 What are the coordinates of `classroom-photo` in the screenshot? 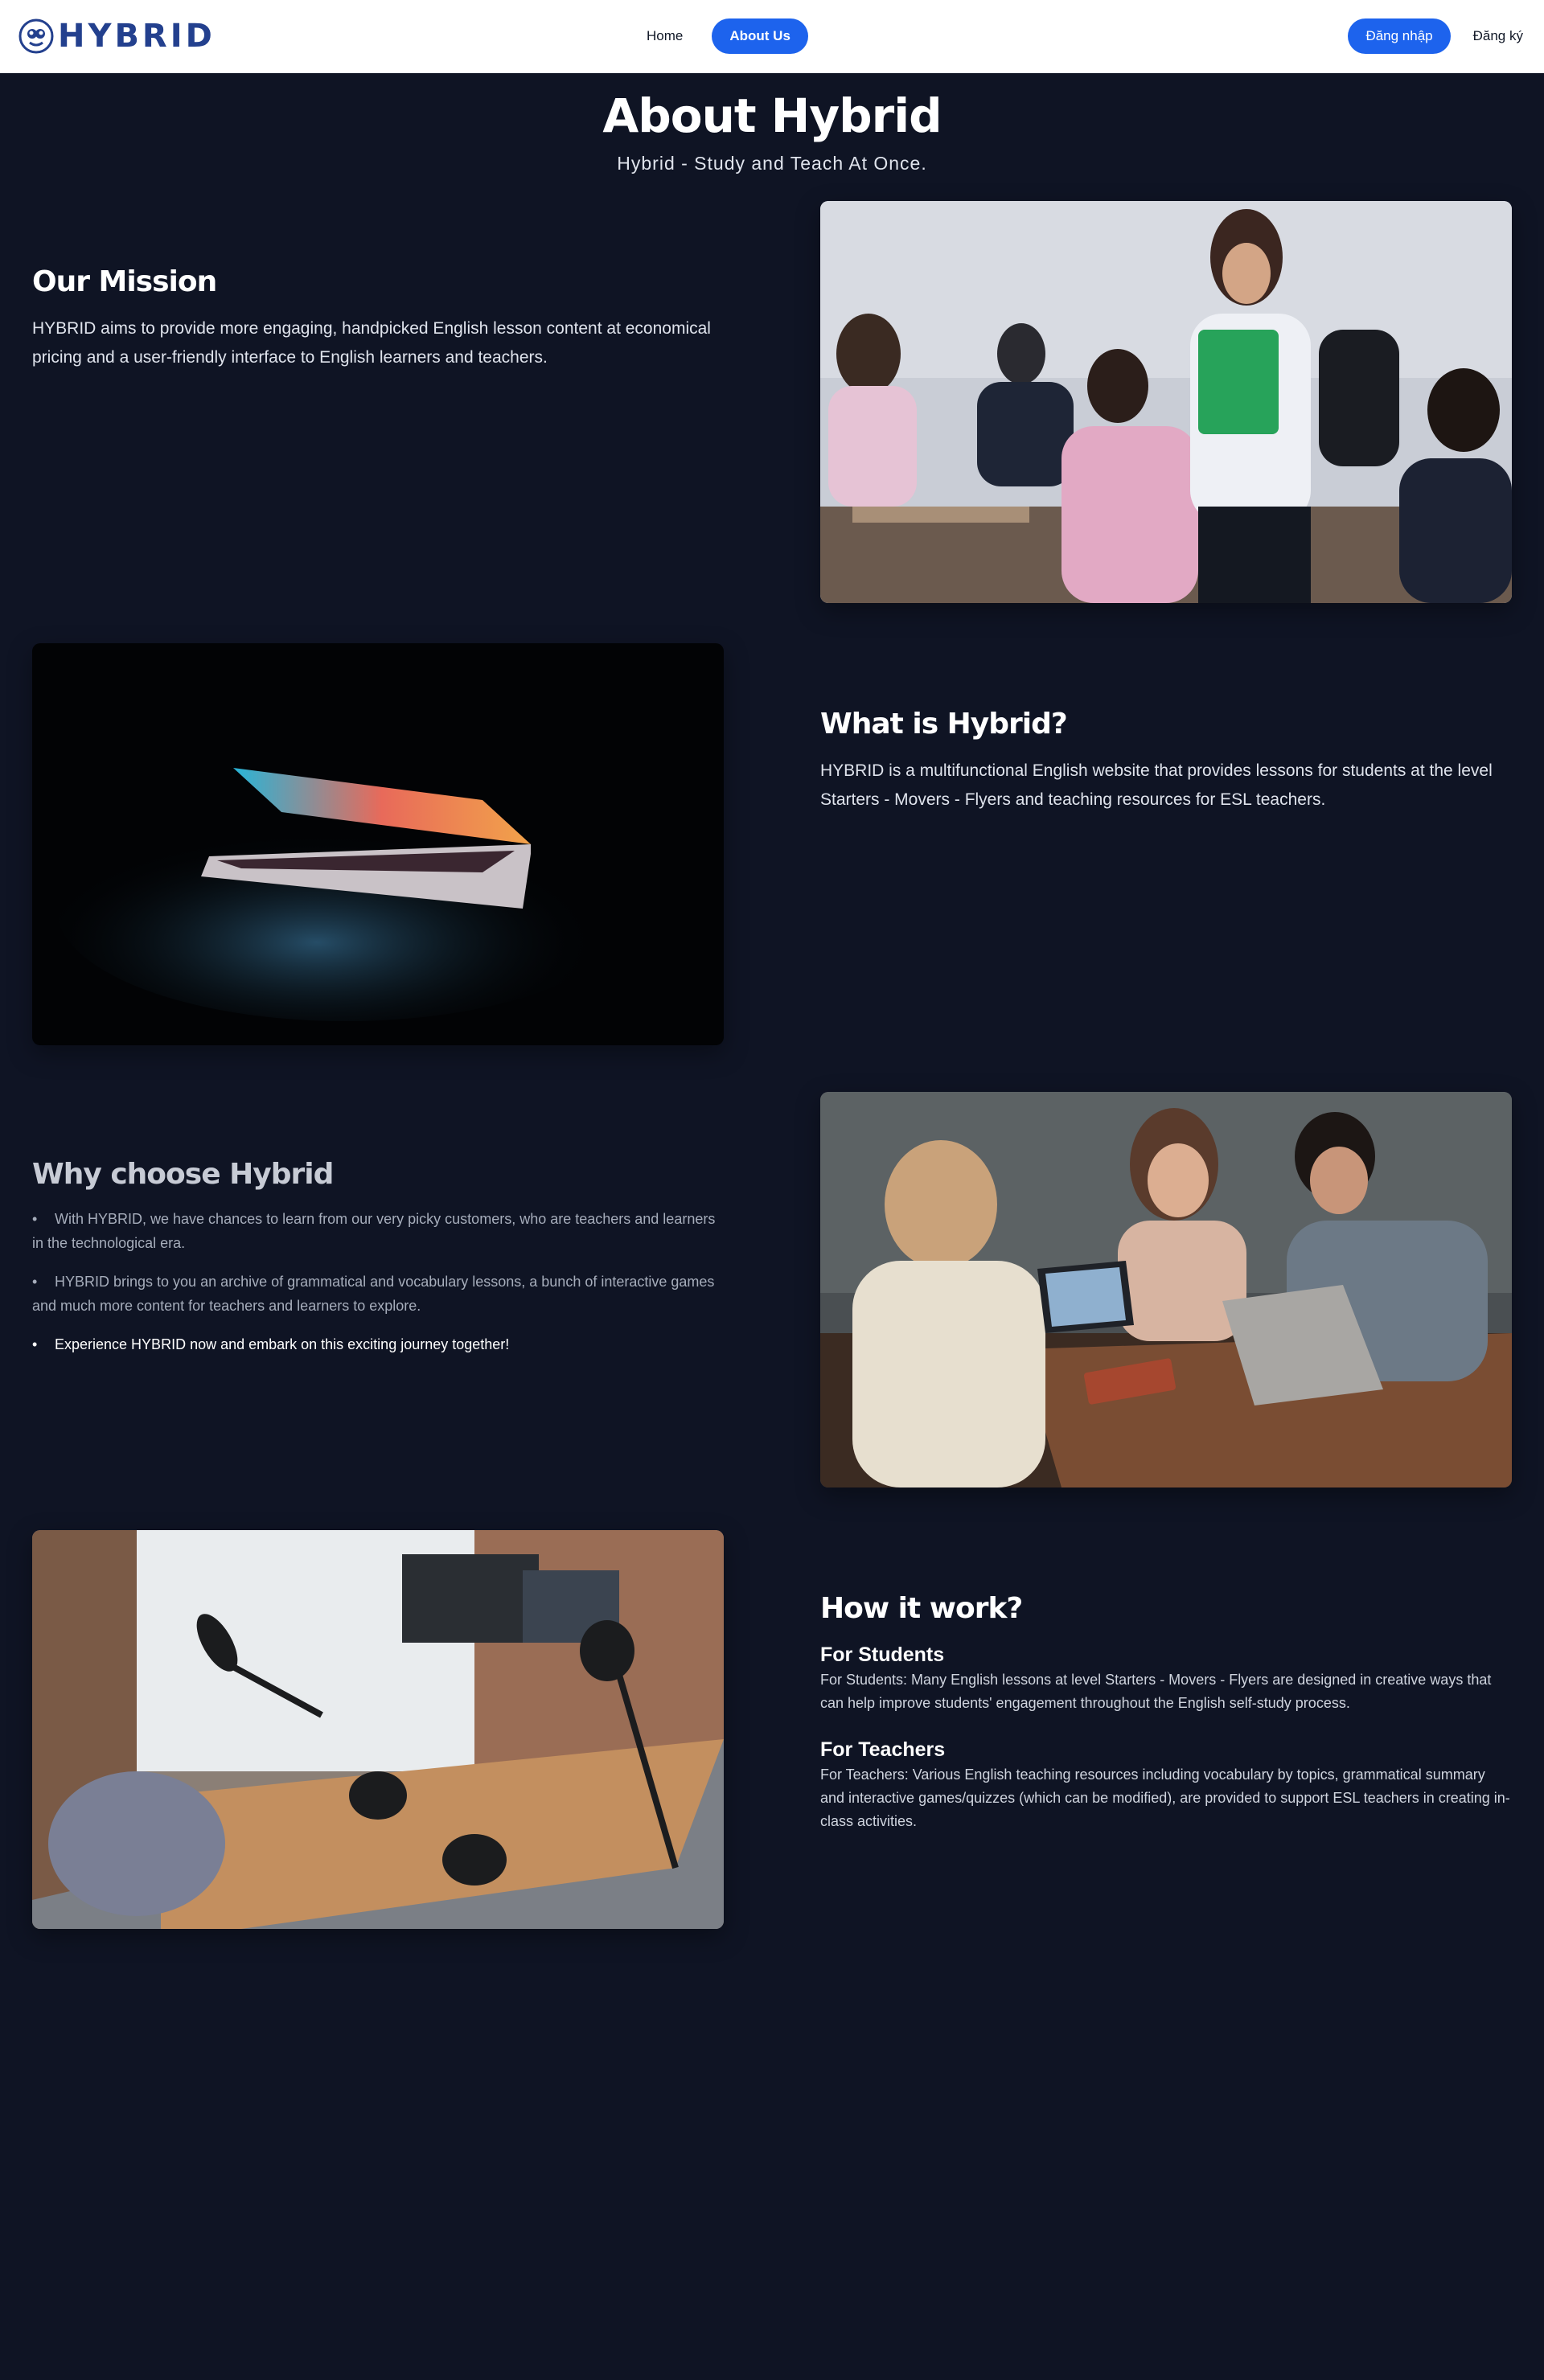 It's located at (1166, 402).